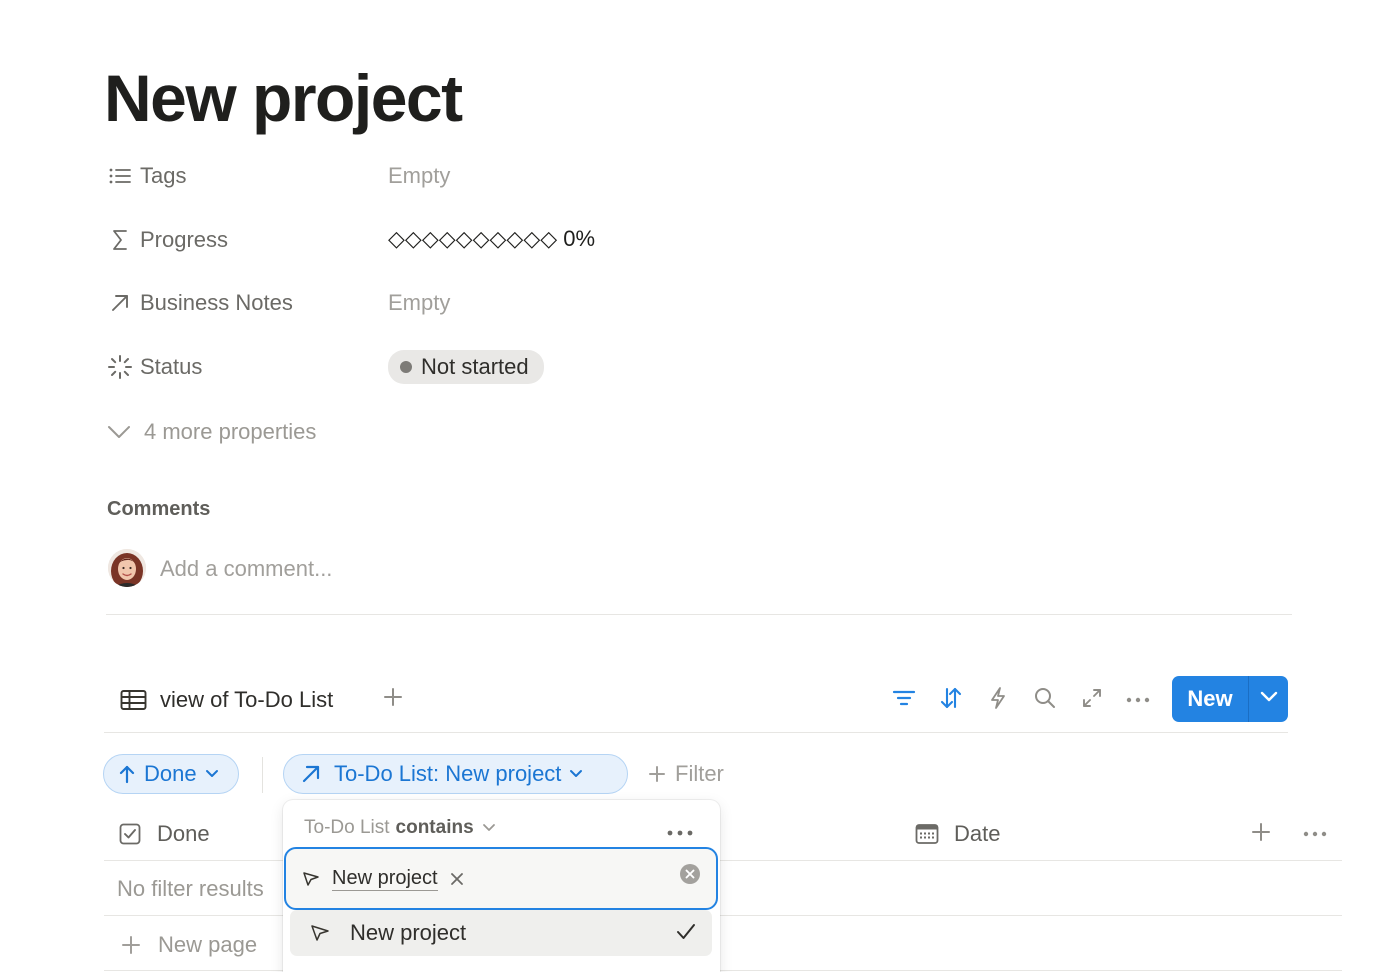 The height and width of the screenshot is (972, 1400). Describe the element at coordinates (434, 827) in the screenshot. I see `filter-operator-label: contains` at that location.